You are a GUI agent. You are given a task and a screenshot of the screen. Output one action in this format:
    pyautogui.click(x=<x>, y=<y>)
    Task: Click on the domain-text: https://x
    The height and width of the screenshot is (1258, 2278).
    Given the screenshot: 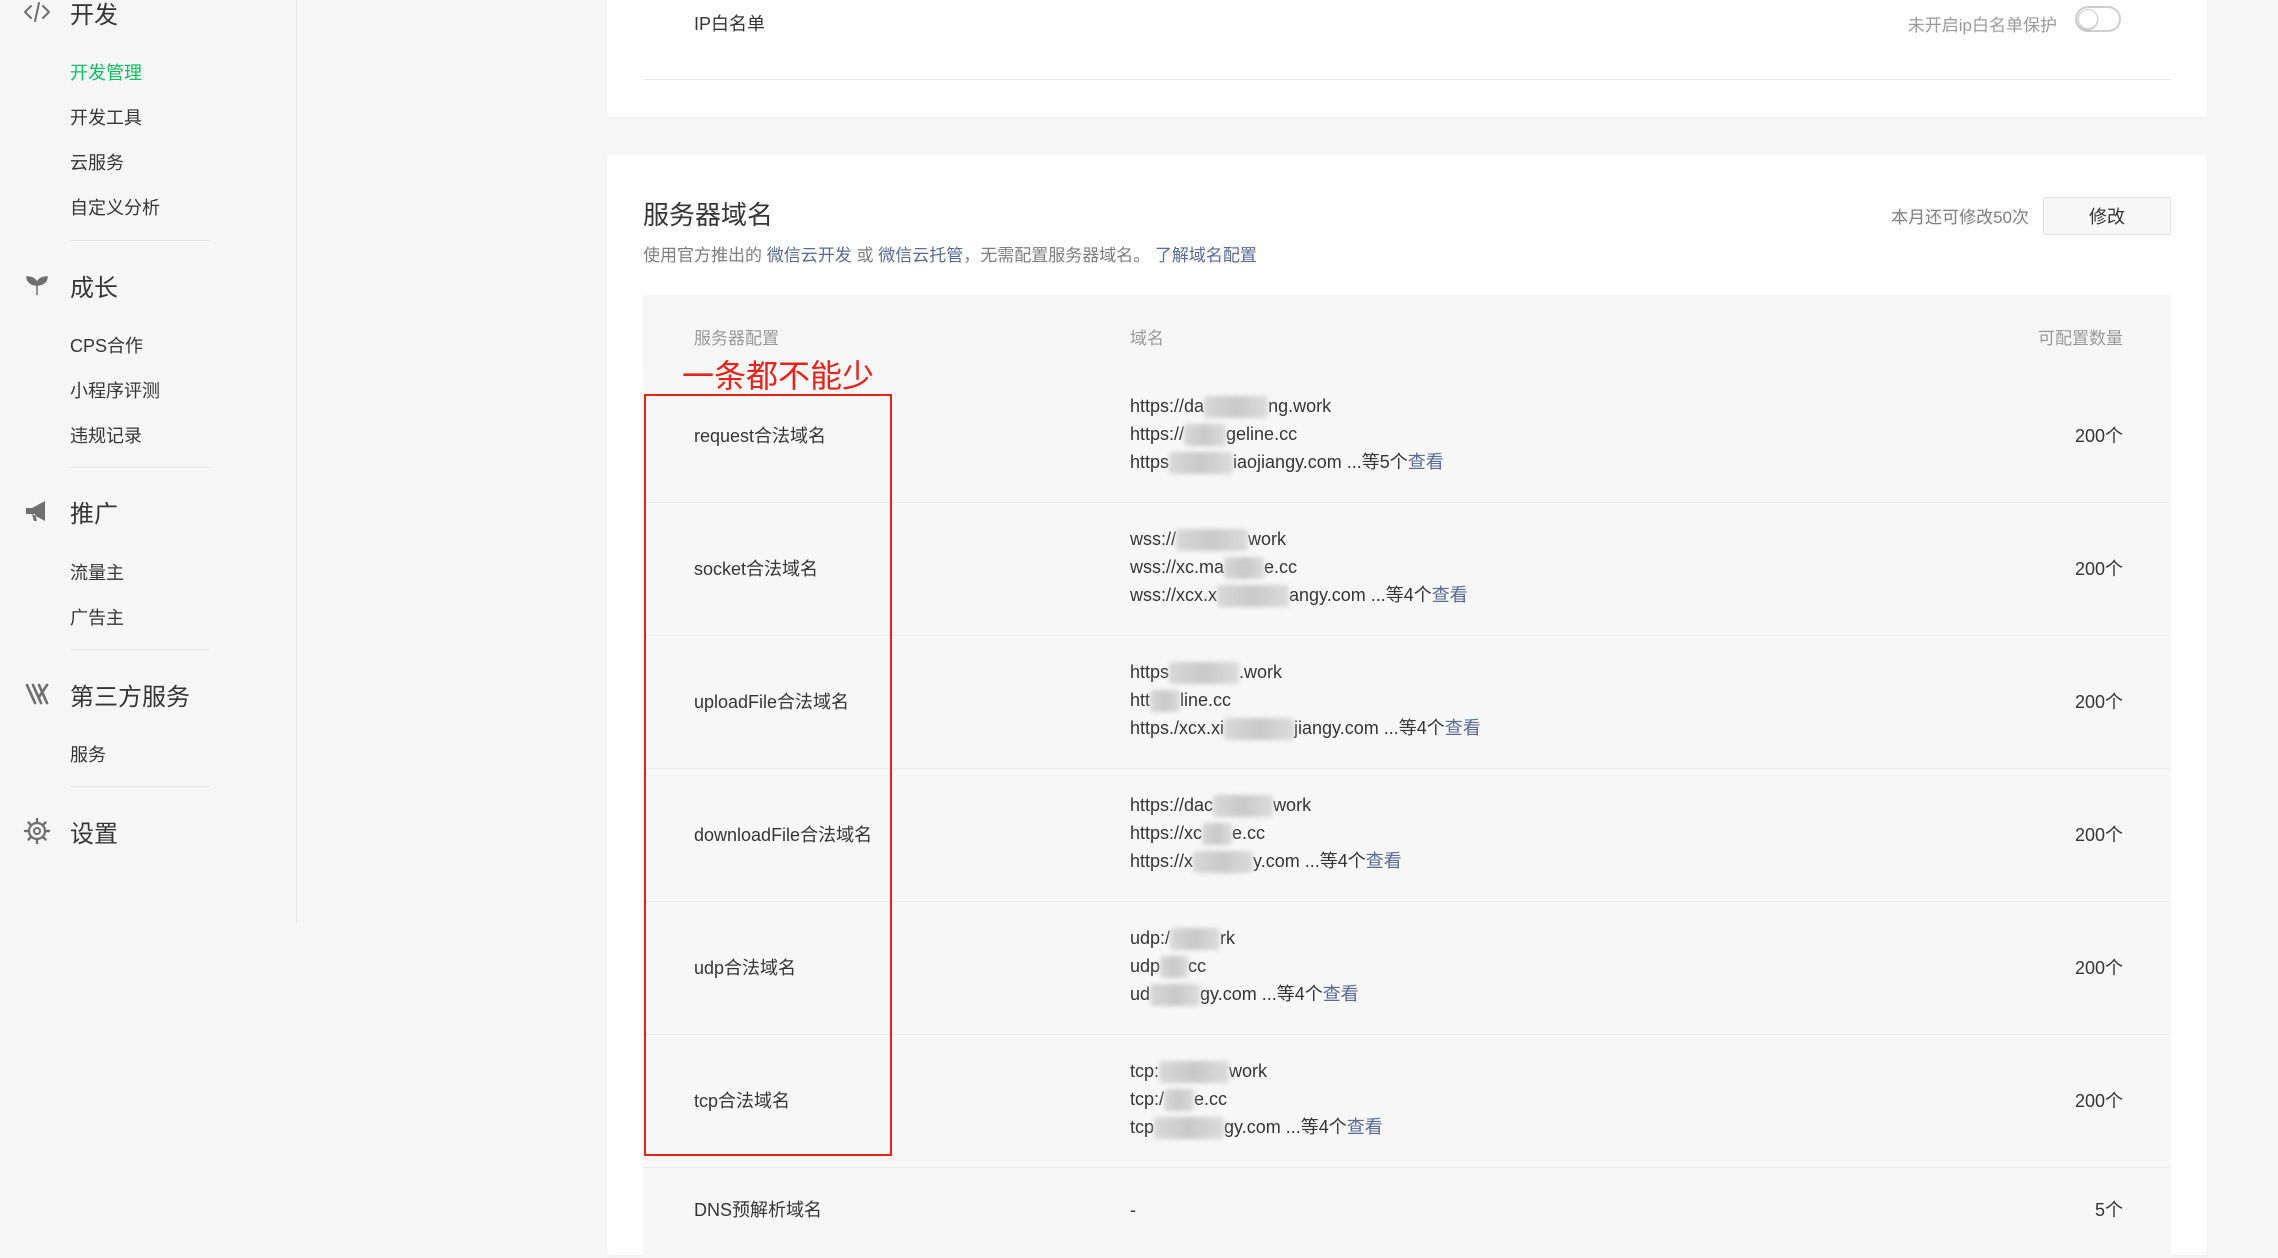 What is the action you would take?
    pyautogui.click(x=1162, y=861)
    